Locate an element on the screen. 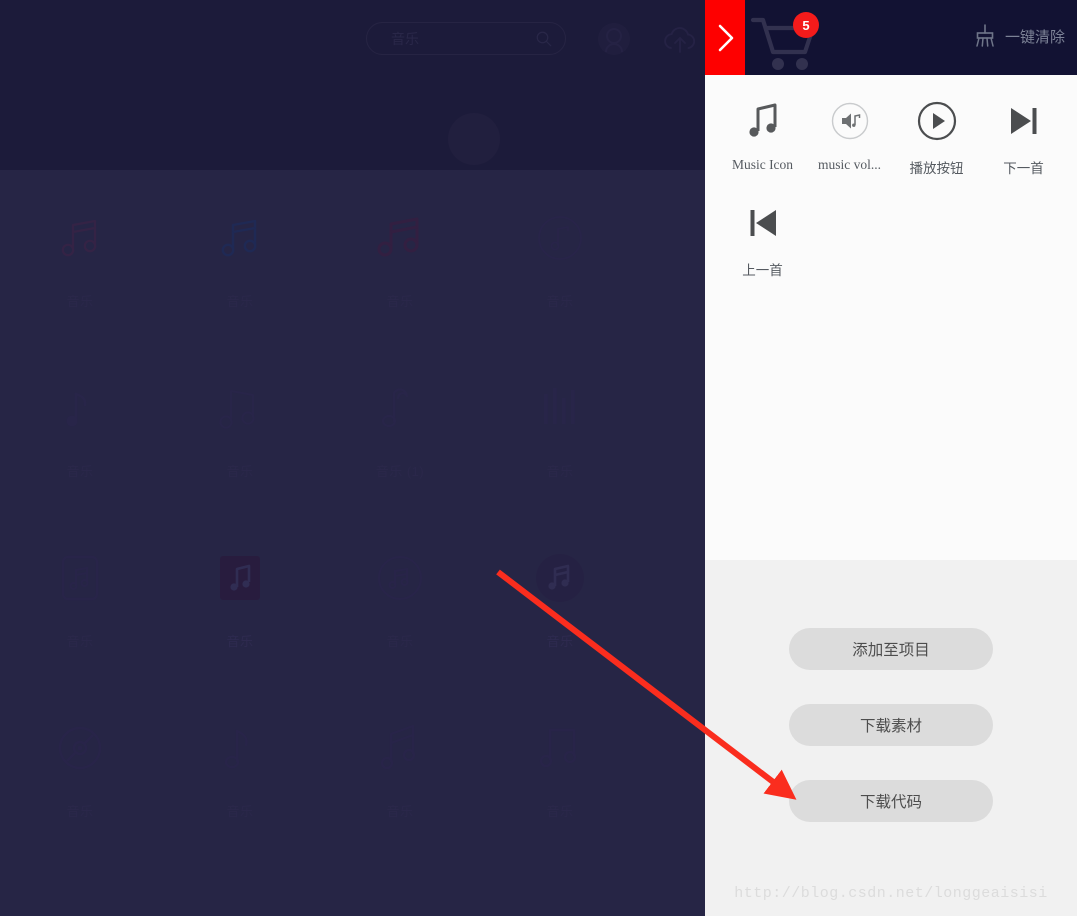 The width and height of the screenshot is (1077, 916). note-in-circle-outline-icon is located at coordinates (400, 578).